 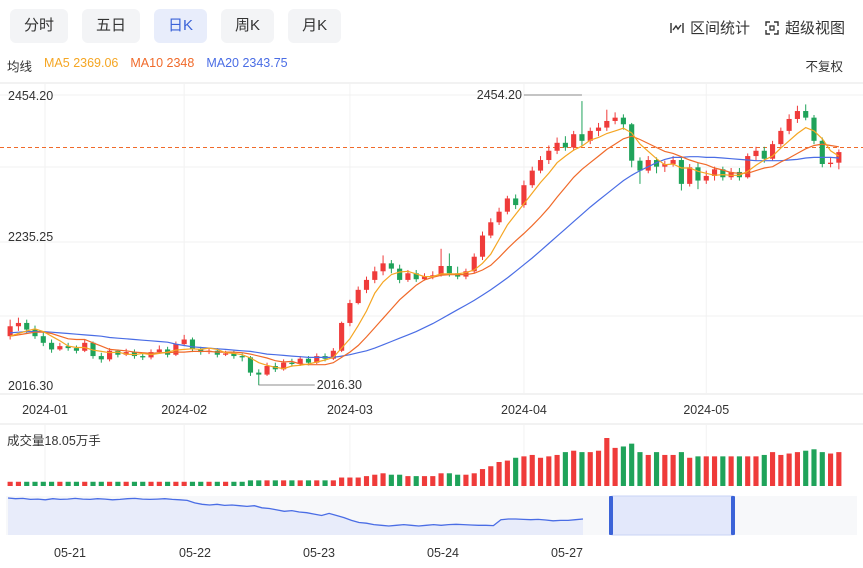 What do you see at coordinates (611, 515) in the screenshot?
I see `navigator-left-handle` at bounding box center [611, 515].